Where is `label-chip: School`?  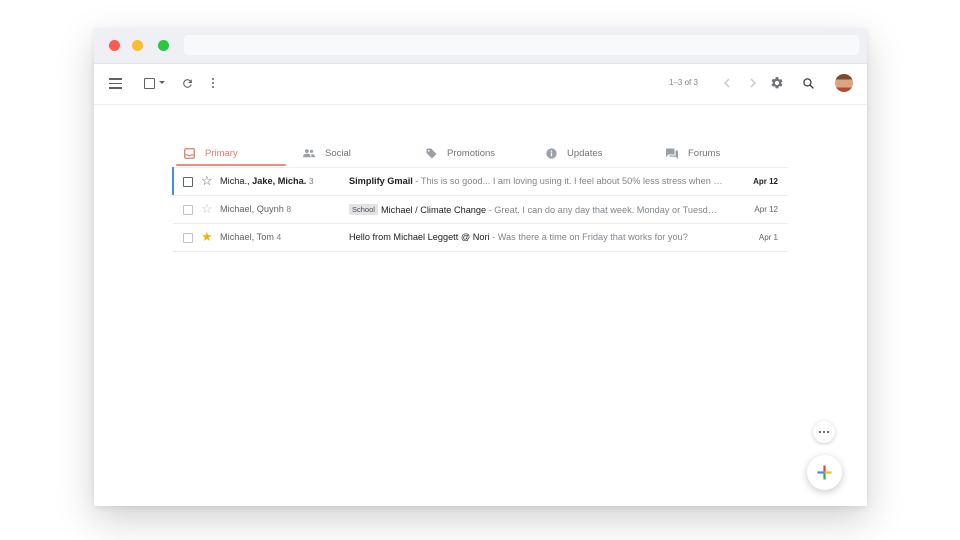 label-chip: School is located at coordinates (363, 209).